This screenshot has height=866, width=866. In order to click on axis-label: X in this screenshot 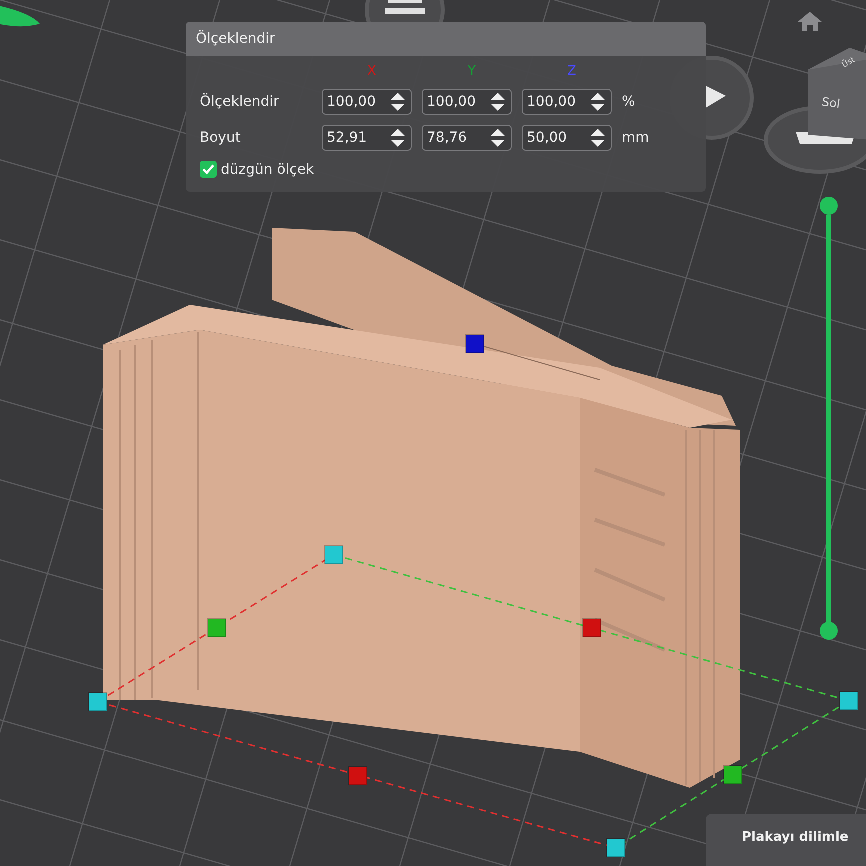, I will do `click(372, 71)`.